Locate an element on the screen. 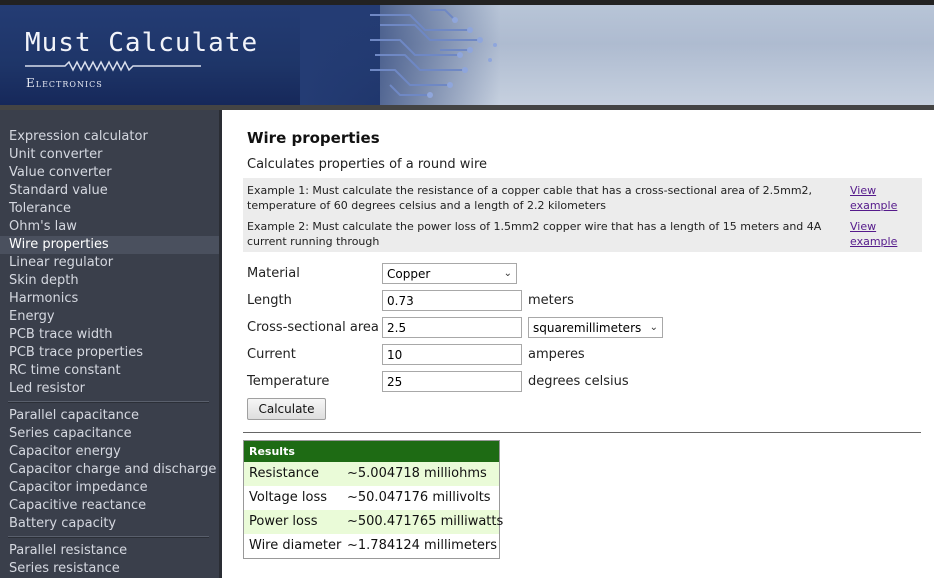  length-unit: meters is located at coordinates (551, 300).